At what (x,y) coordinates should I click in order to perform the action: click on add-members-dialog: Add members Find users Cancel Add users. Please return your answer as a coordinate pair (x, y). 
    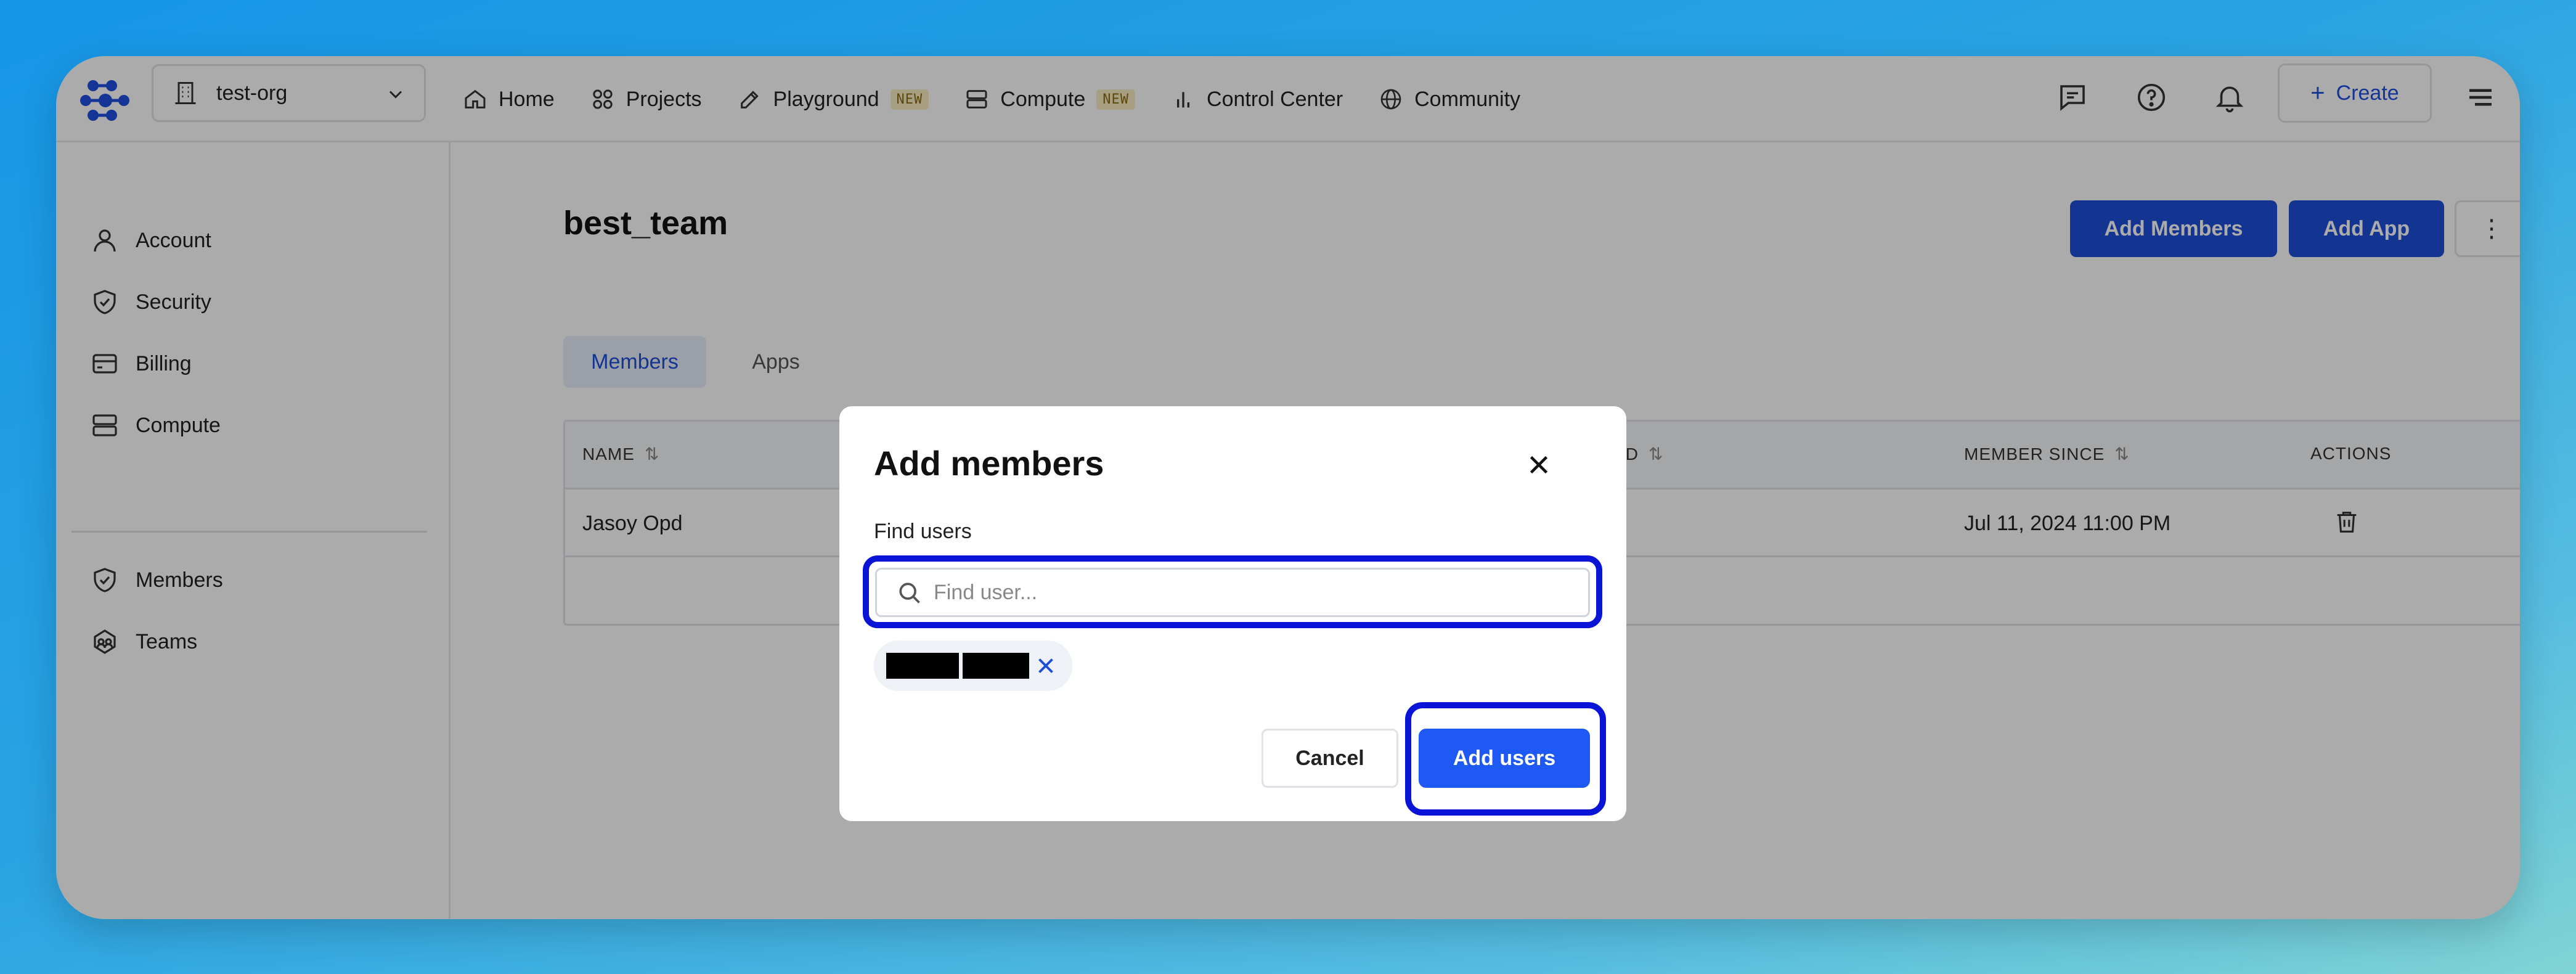
    Looking at the image, I should click on (1232, 613).